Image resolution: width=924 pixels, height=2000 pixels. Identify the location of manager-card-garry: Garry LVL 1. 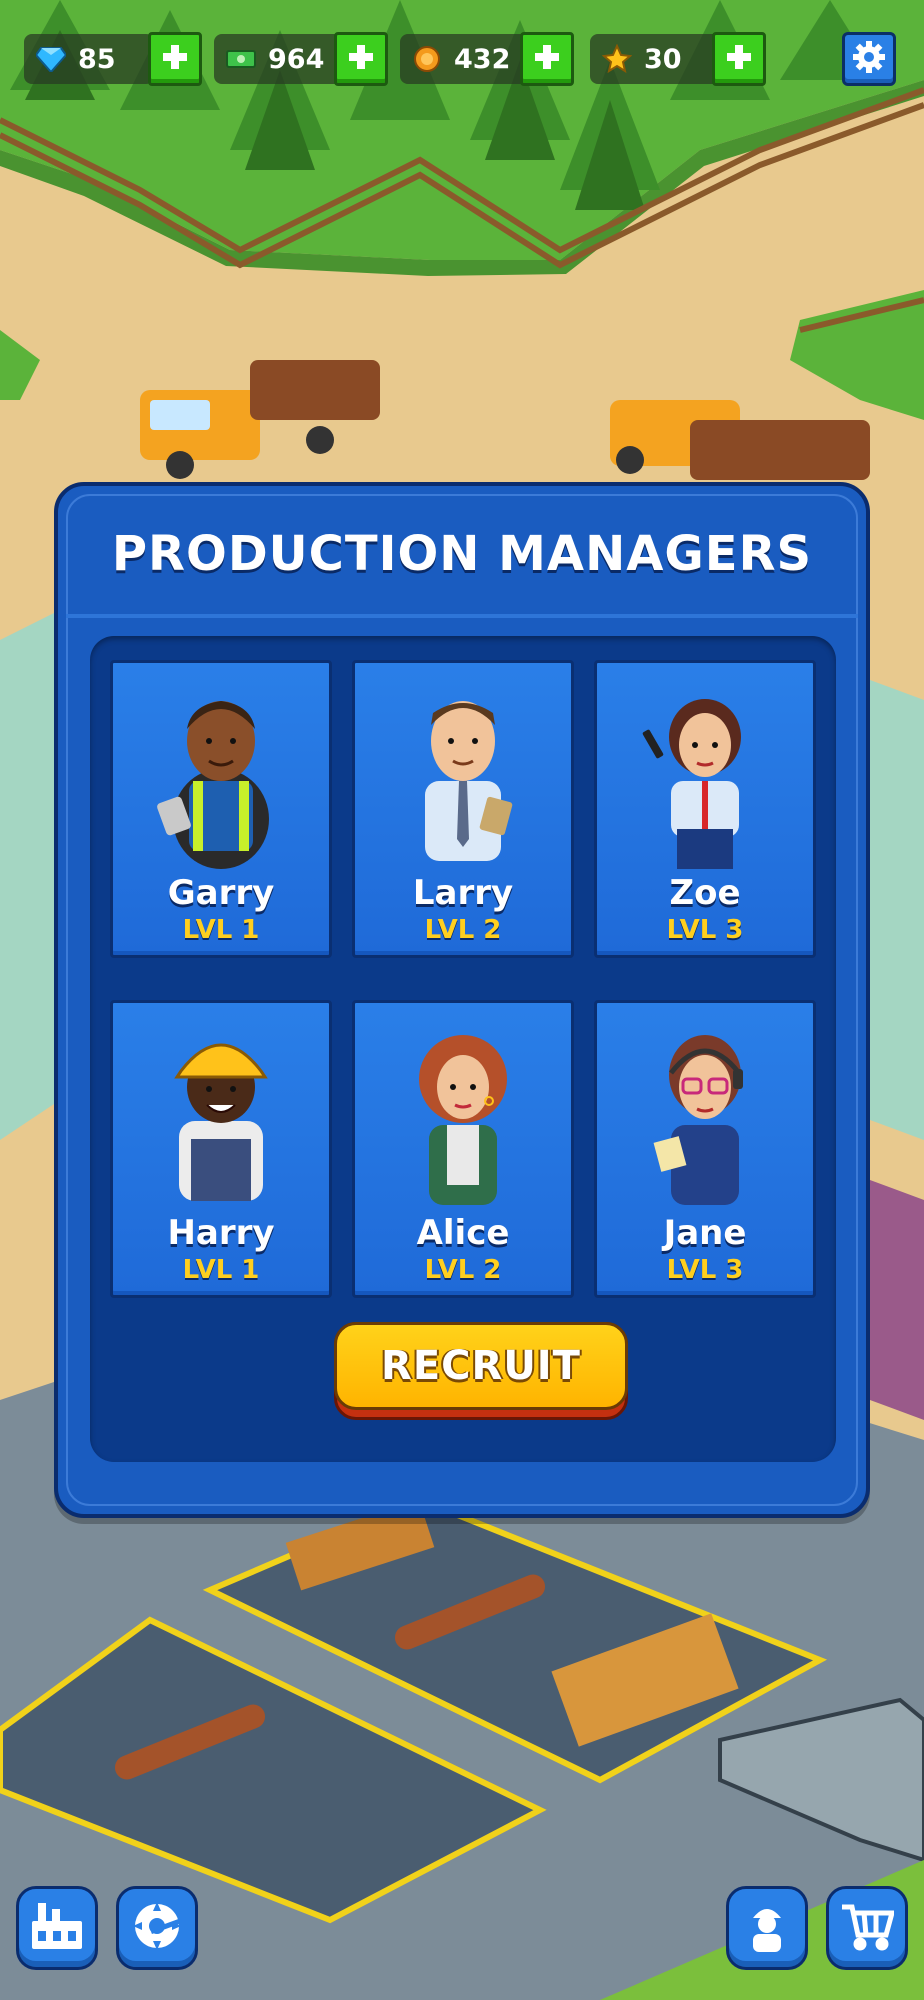
(221, 809).